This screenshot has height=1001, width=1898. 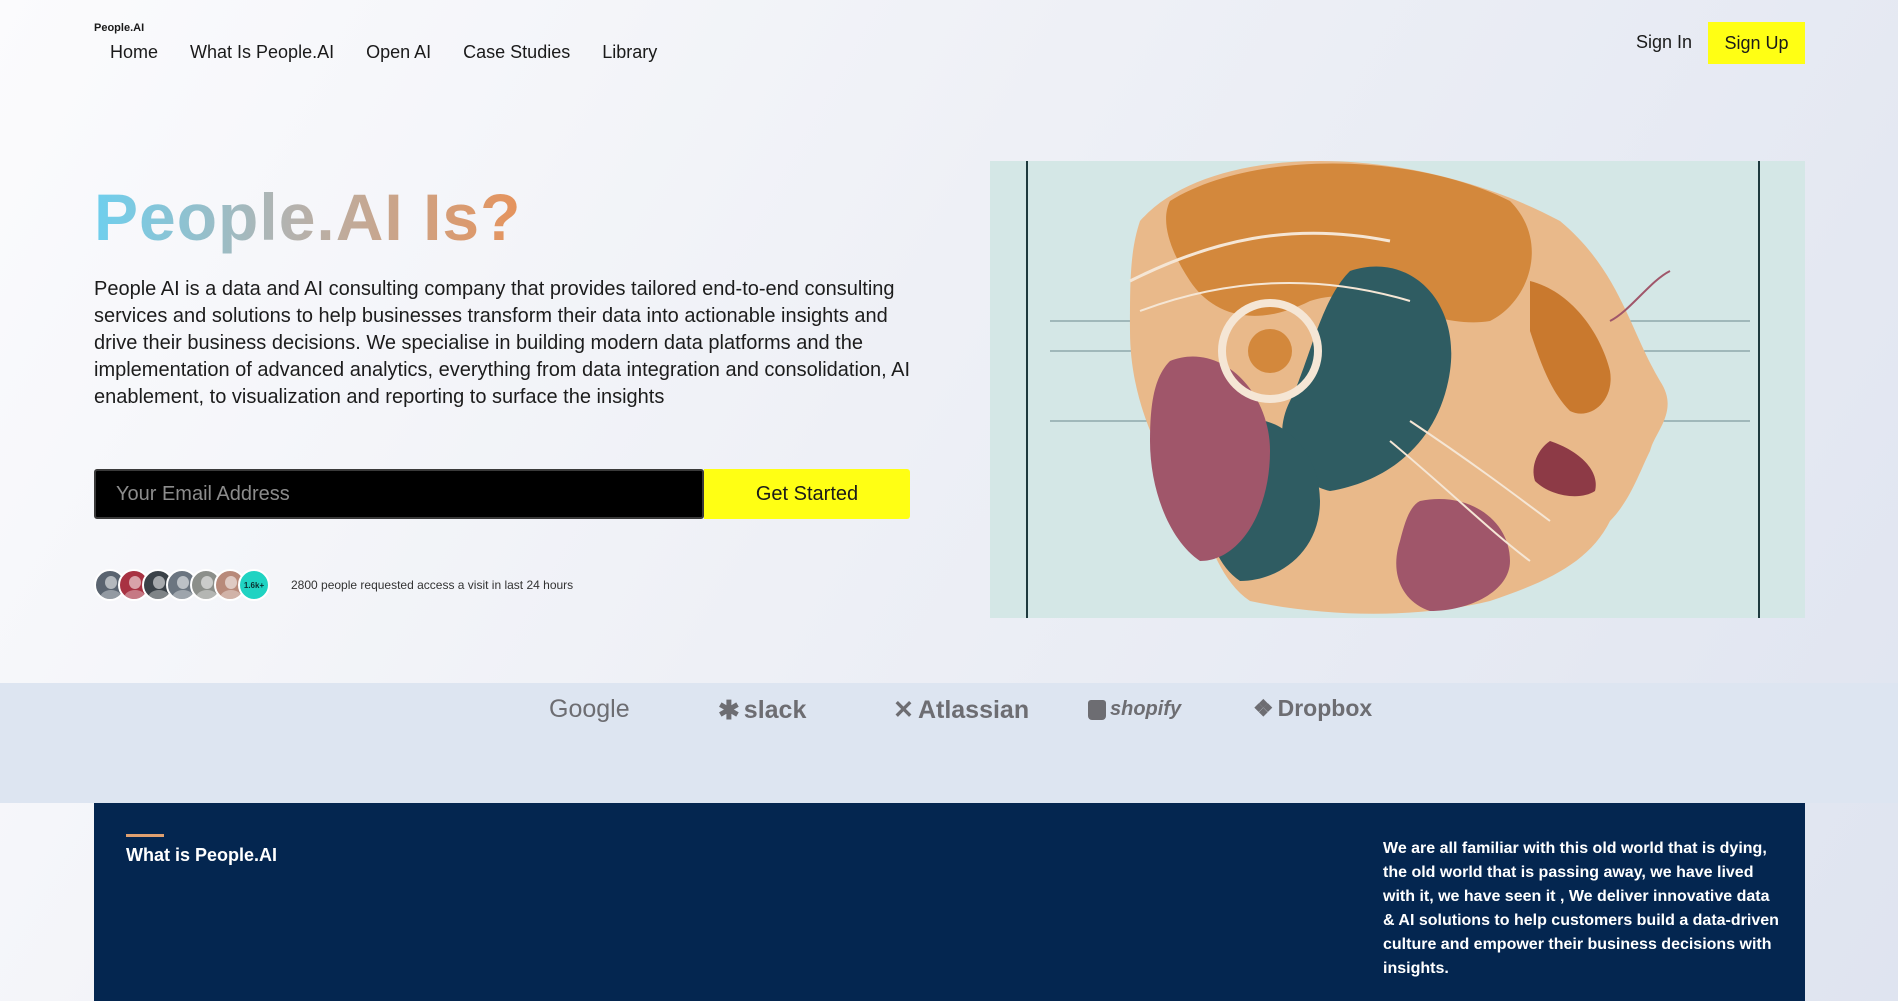 What do you see at coordinates (119, 28) in the screenshot?
I see `brand-logo: People.AI` at bounding box center [119, 28].